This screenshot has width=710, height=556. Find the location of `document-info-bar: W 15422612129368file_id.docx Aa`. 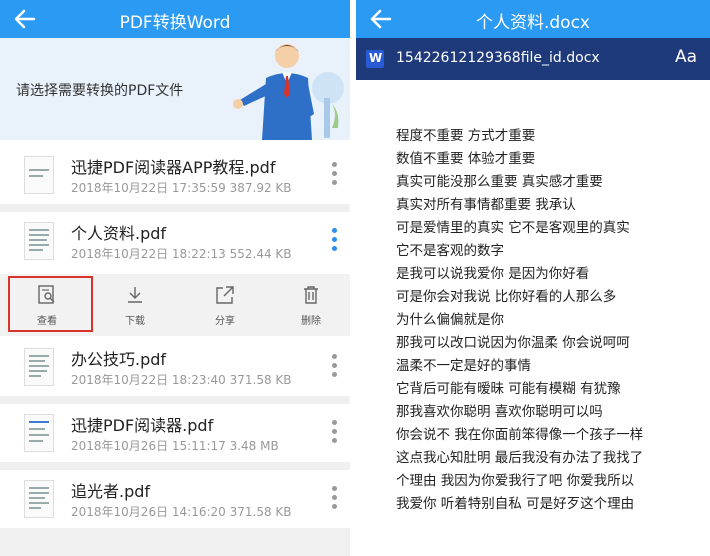

document-info-bar: W 15422612129368file_id.docx Aa is located at coordinates (533, 59).